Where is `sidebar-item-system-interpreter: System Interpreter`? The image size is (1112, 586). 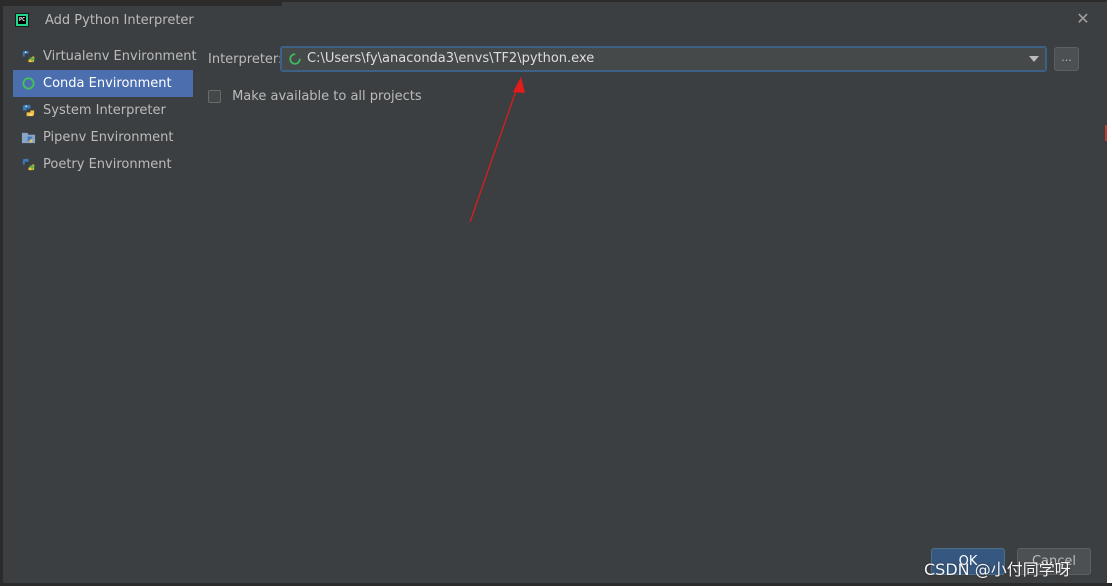 sidebar-item-system-interpreter: System Interpreter is located at coordinates (103, 110).